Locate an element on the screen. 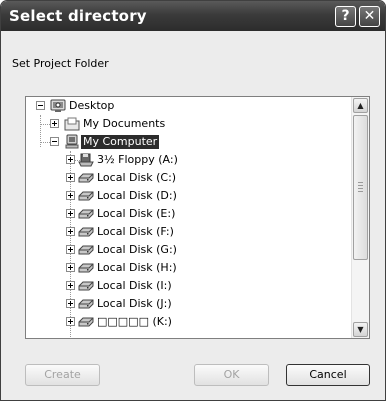  tree-item-drive: □□□□□ (K:) is located at coordinates (186, 322).